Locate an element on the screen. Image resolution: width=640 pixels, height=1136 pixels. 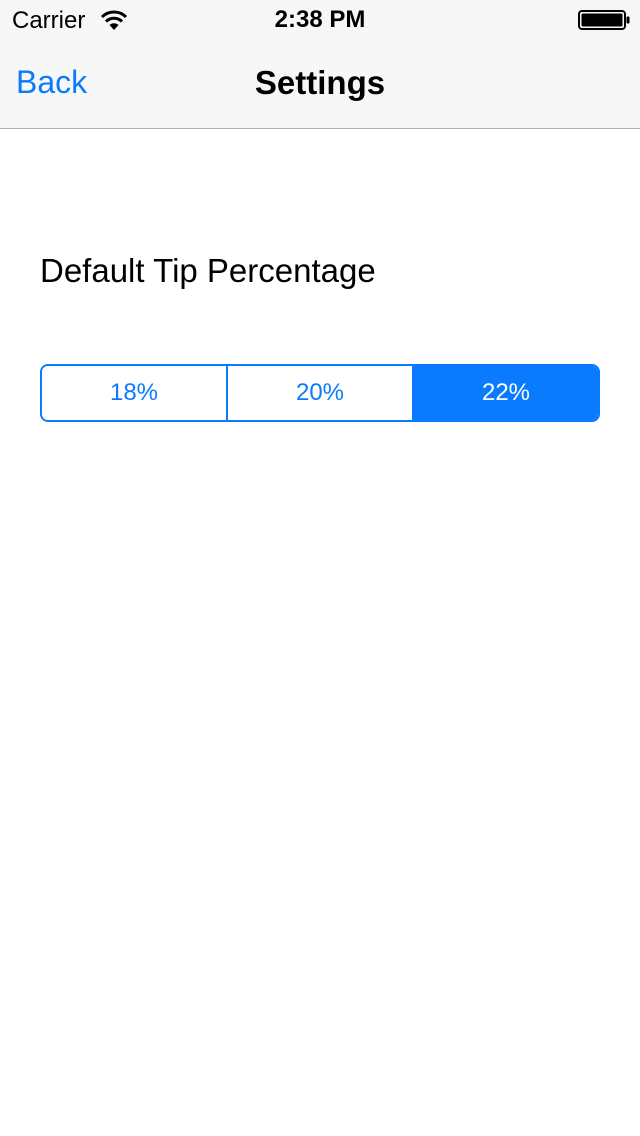
tip-option-22: 22% is located at coordinates (505, 393).